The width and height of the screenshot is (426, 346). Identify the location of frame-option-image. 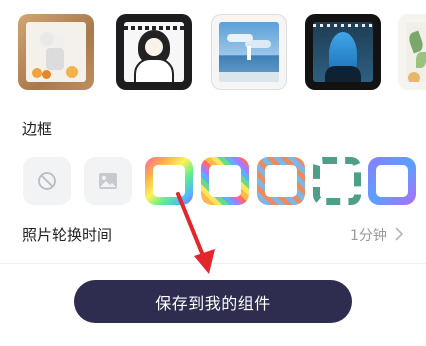
(108, 181).